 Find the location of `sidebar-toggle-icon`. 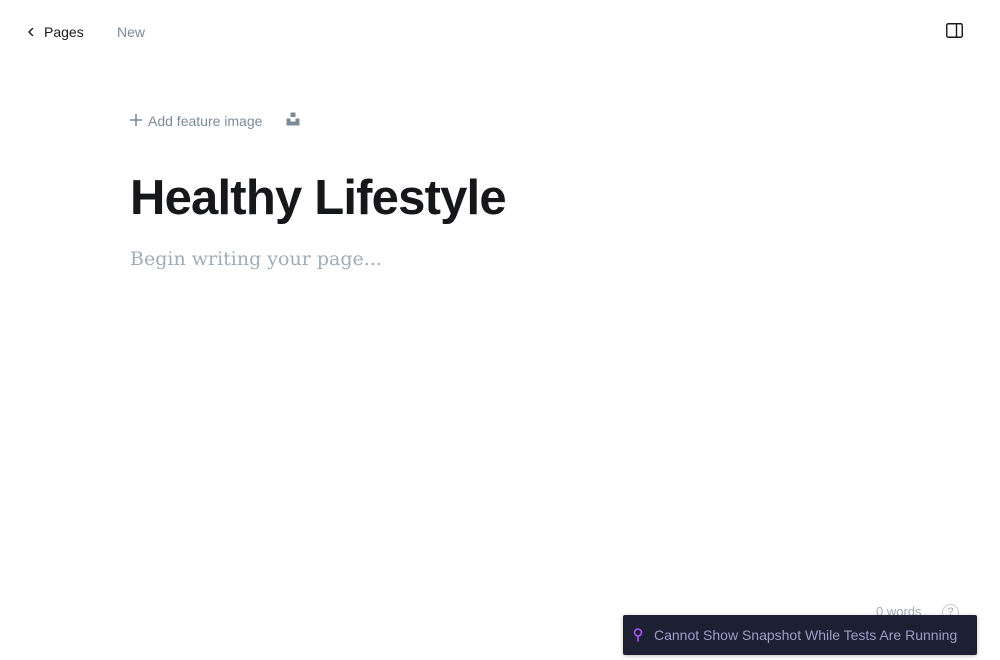

sidebar-toggle-icon is located at coordinates (954, 33).